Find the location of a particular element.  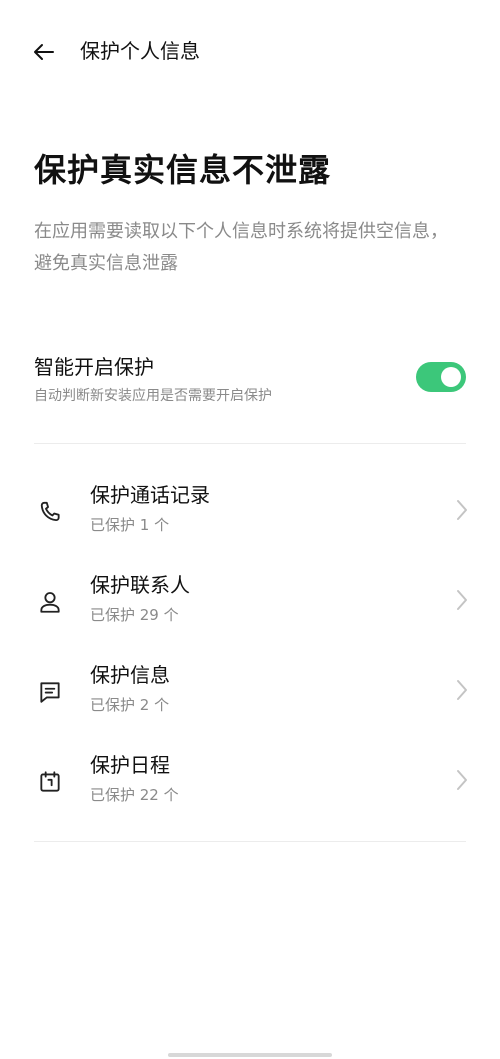

smart-protect-subtitle: 自动判断新安装应用是否需要开启保护 is located at coordinates (153, 396).